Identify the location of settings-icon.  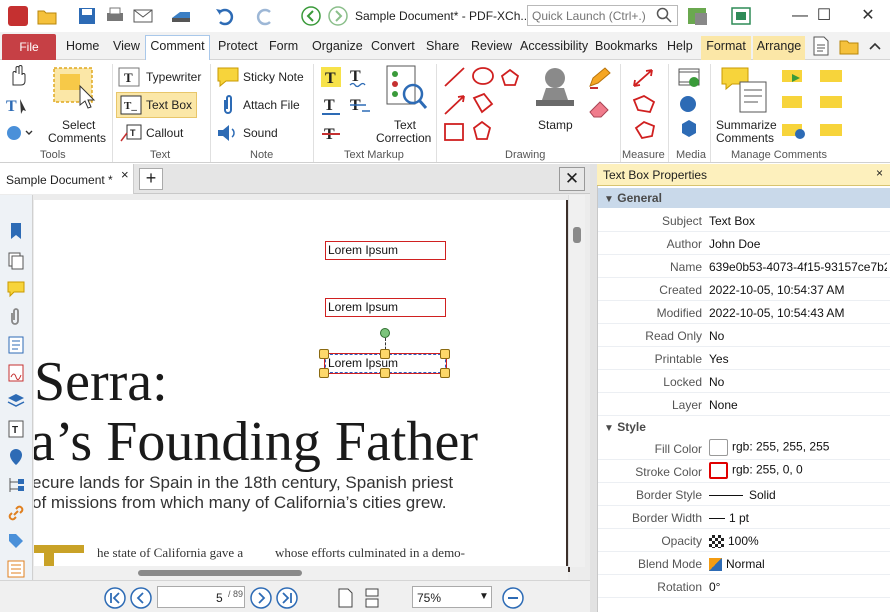
(697, 16).